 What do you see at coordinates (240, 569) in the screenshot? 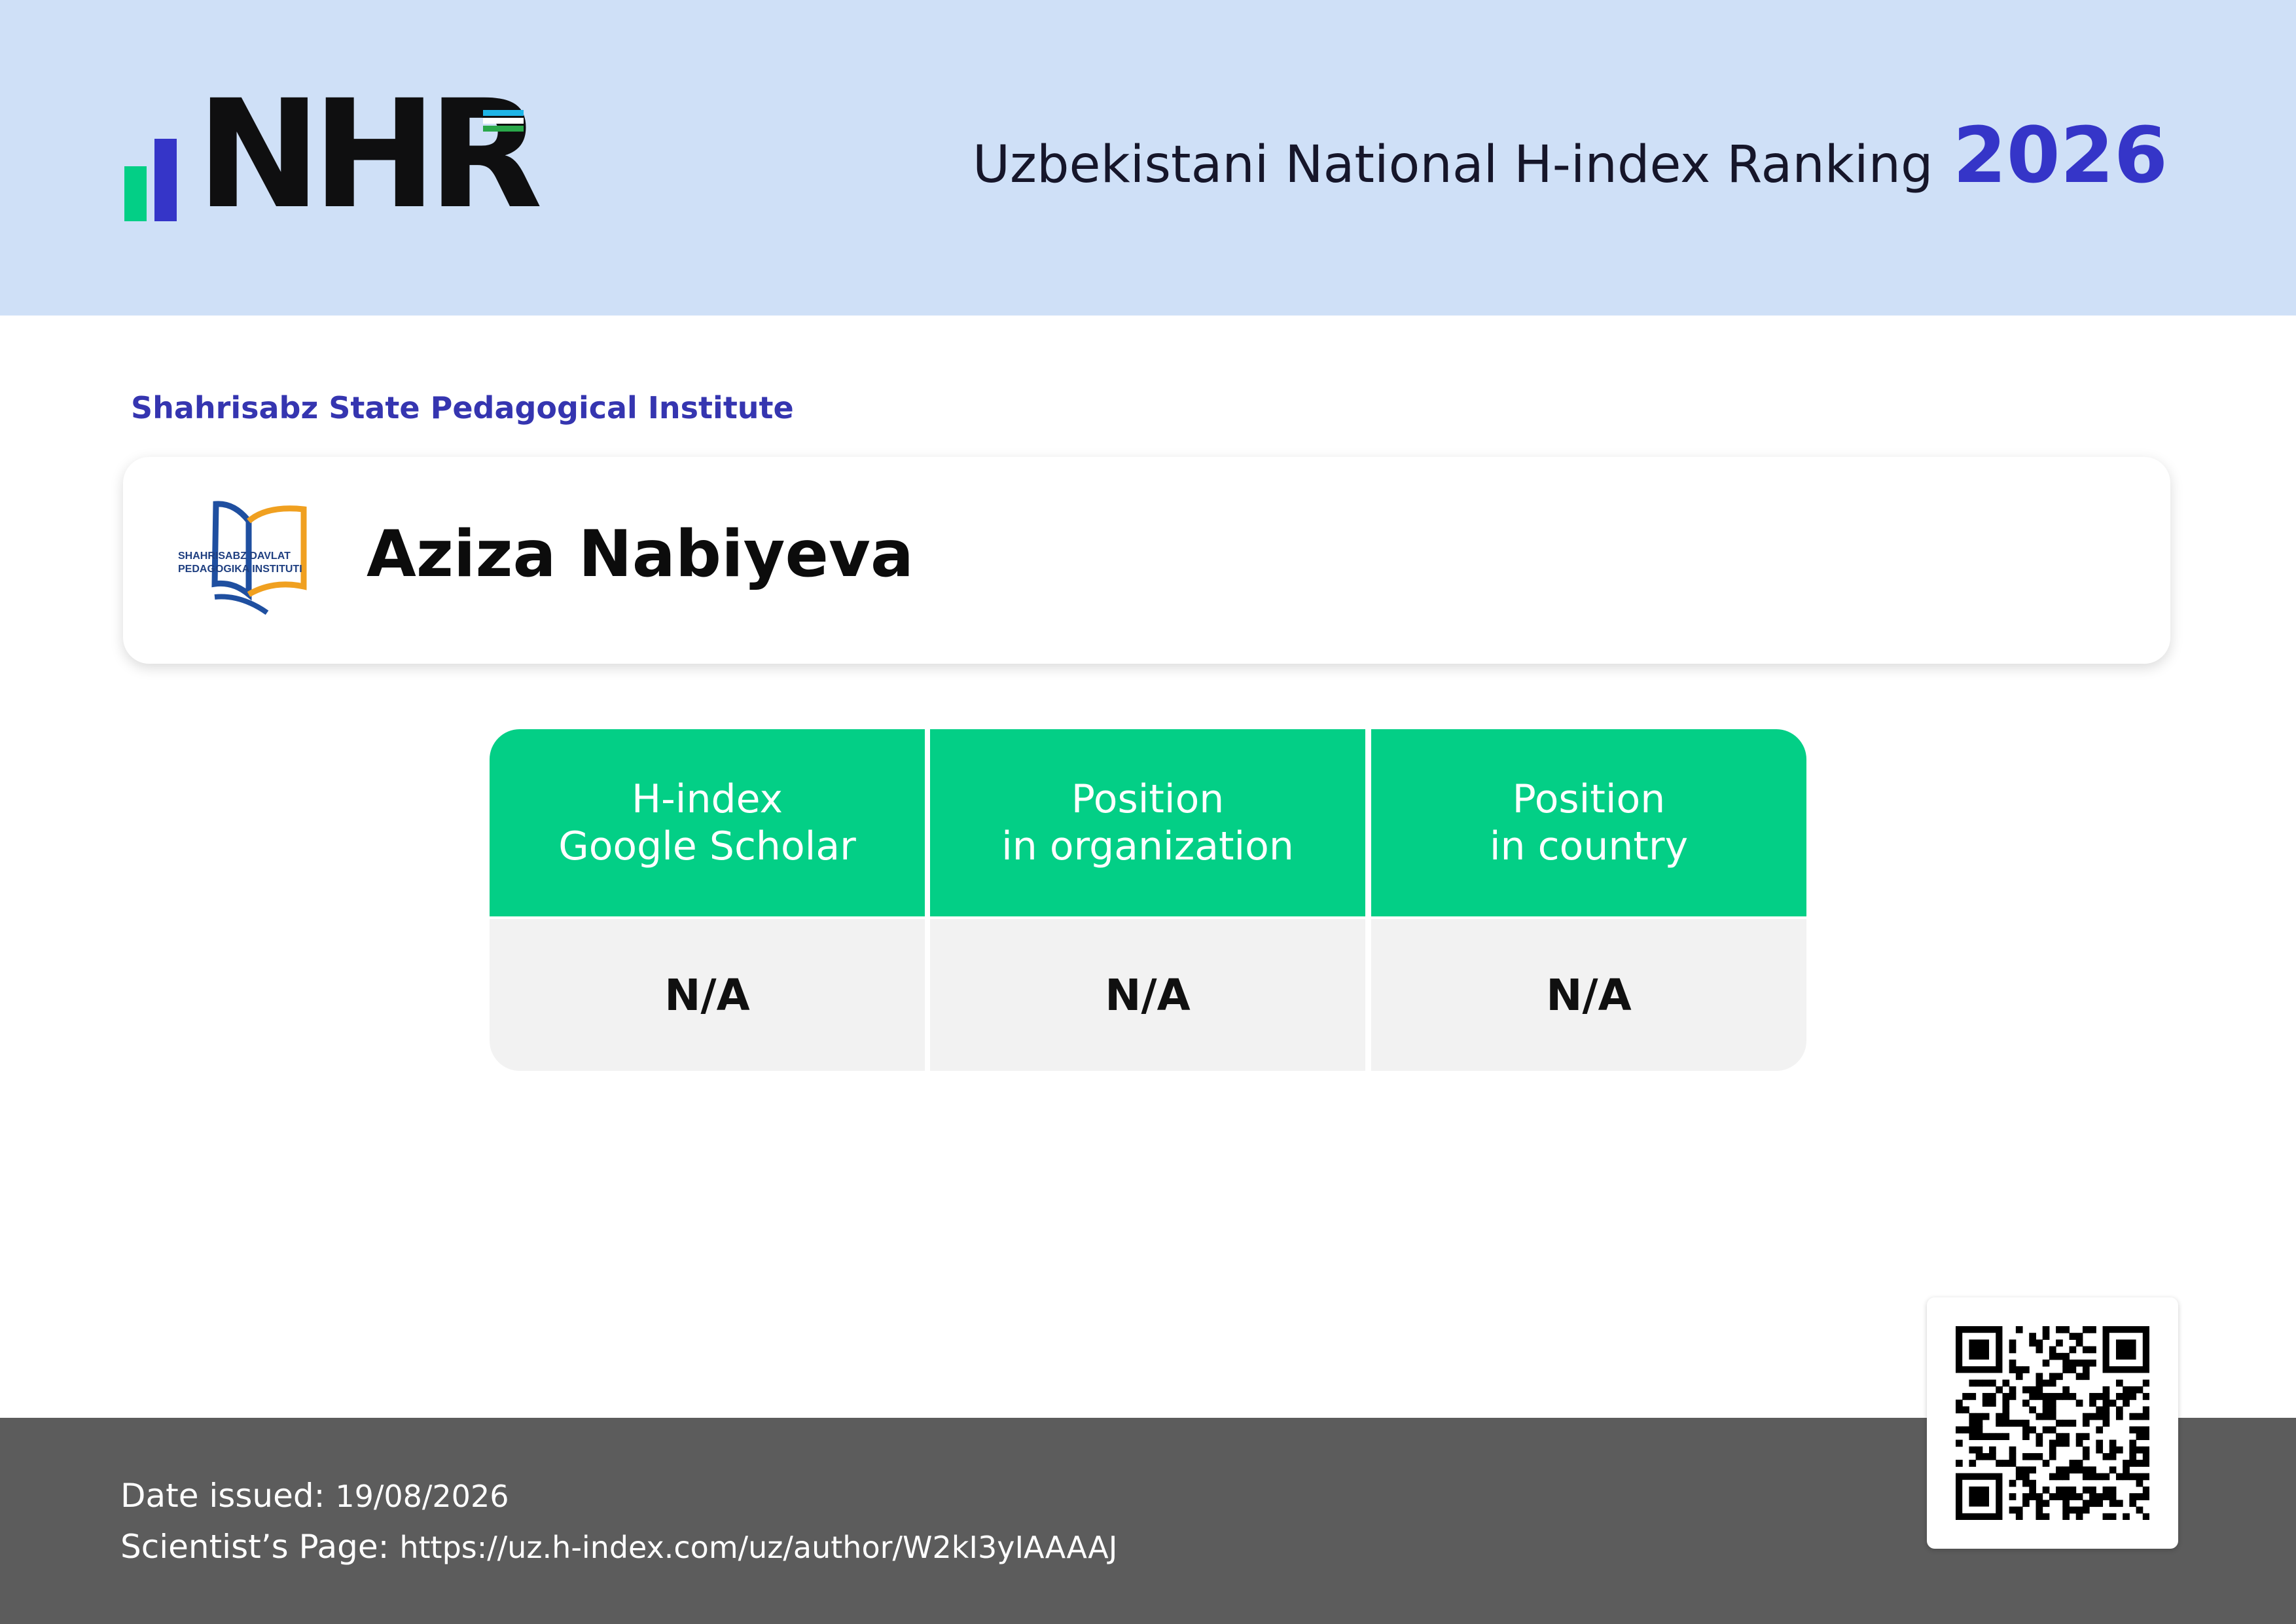
I see `institute-logo-line2: PEDAGOGIKA INSTITUTI` at bounding box center [240, 569].